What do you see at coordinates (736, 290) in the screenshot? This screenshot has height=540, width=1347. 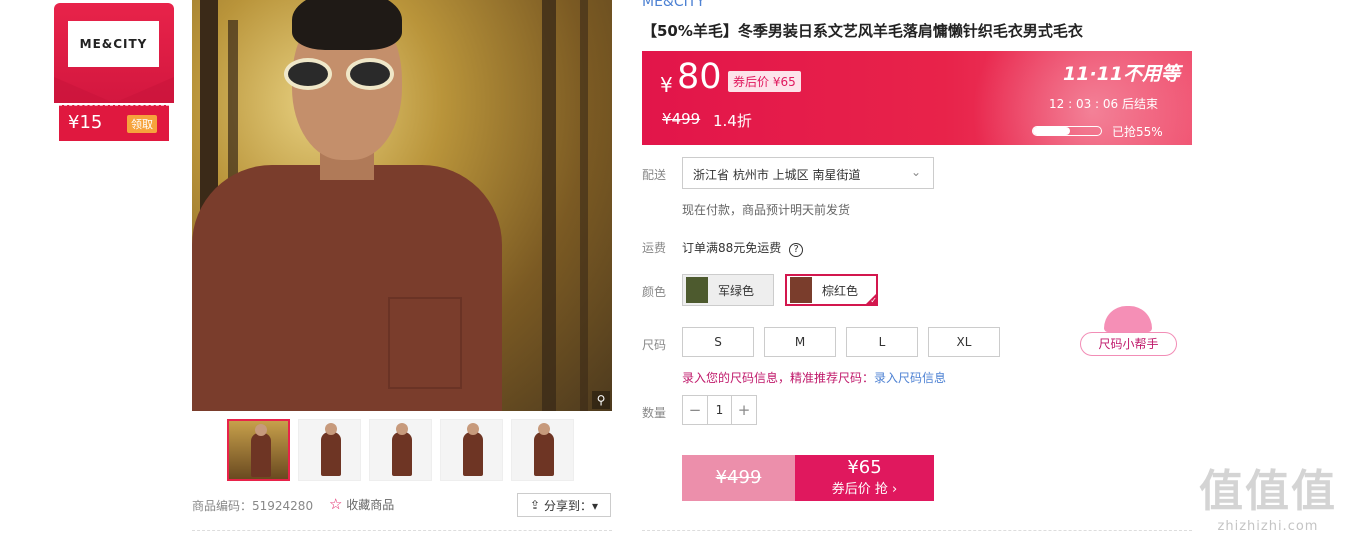 I see `color-name: 军绿色` at bounding box center [736, 290].